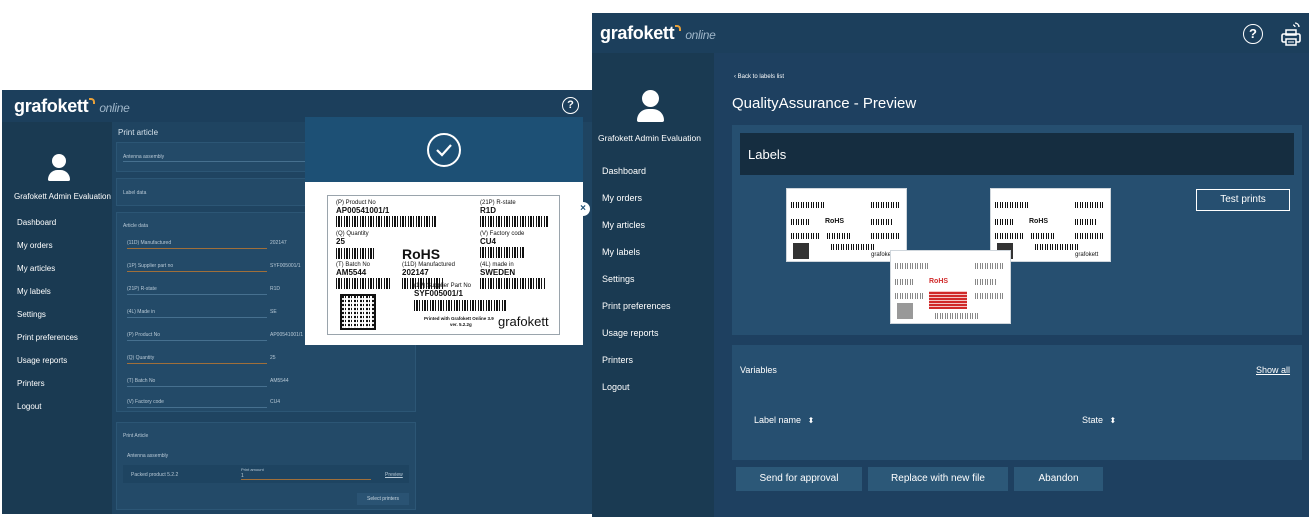 This screenshot has width=1309, height=517. I want to click on field-row: (T) Batch No AM5544, so click(219, 383).